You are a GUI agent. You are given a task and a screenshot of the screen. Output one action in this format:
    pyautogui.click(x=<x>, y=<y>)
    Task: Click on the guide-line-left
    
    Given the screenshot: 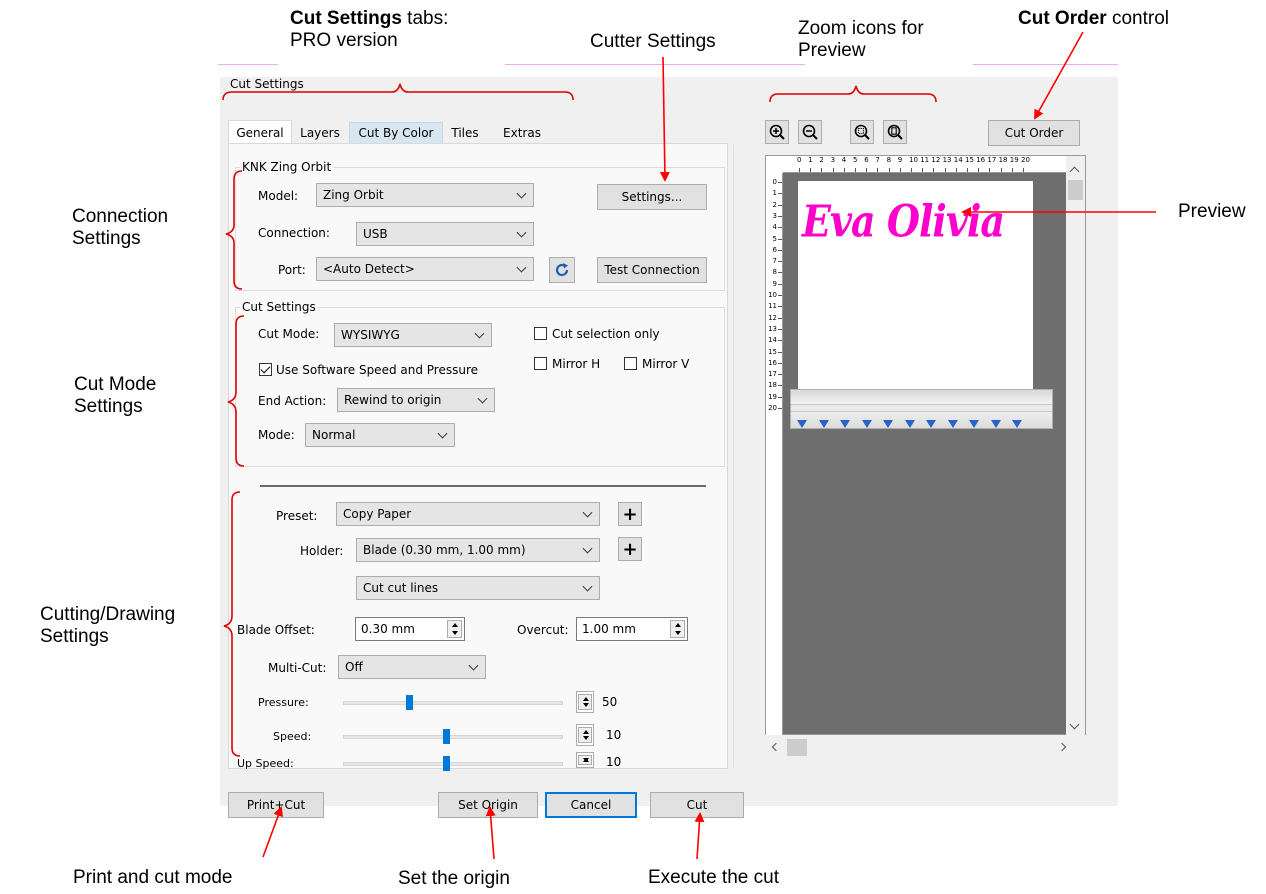 What is the action you would take?
    pyautogui.click(x=248, y=64)
    